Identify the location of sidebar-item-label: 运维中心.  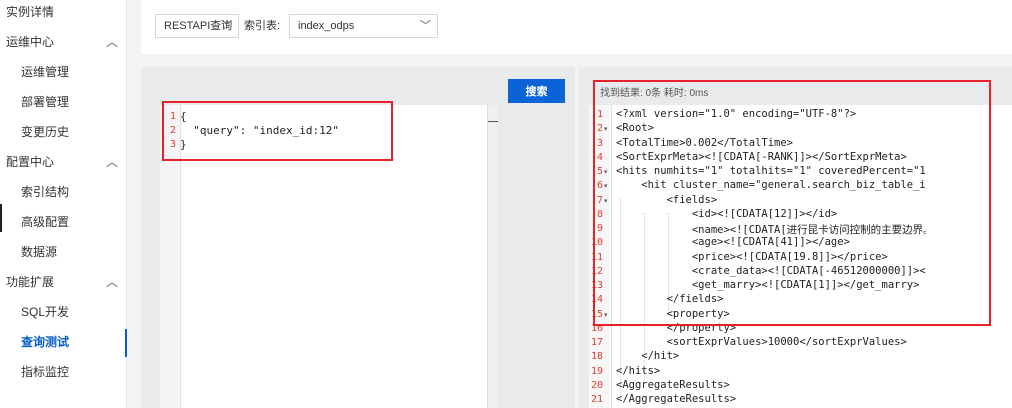
(30, 42).